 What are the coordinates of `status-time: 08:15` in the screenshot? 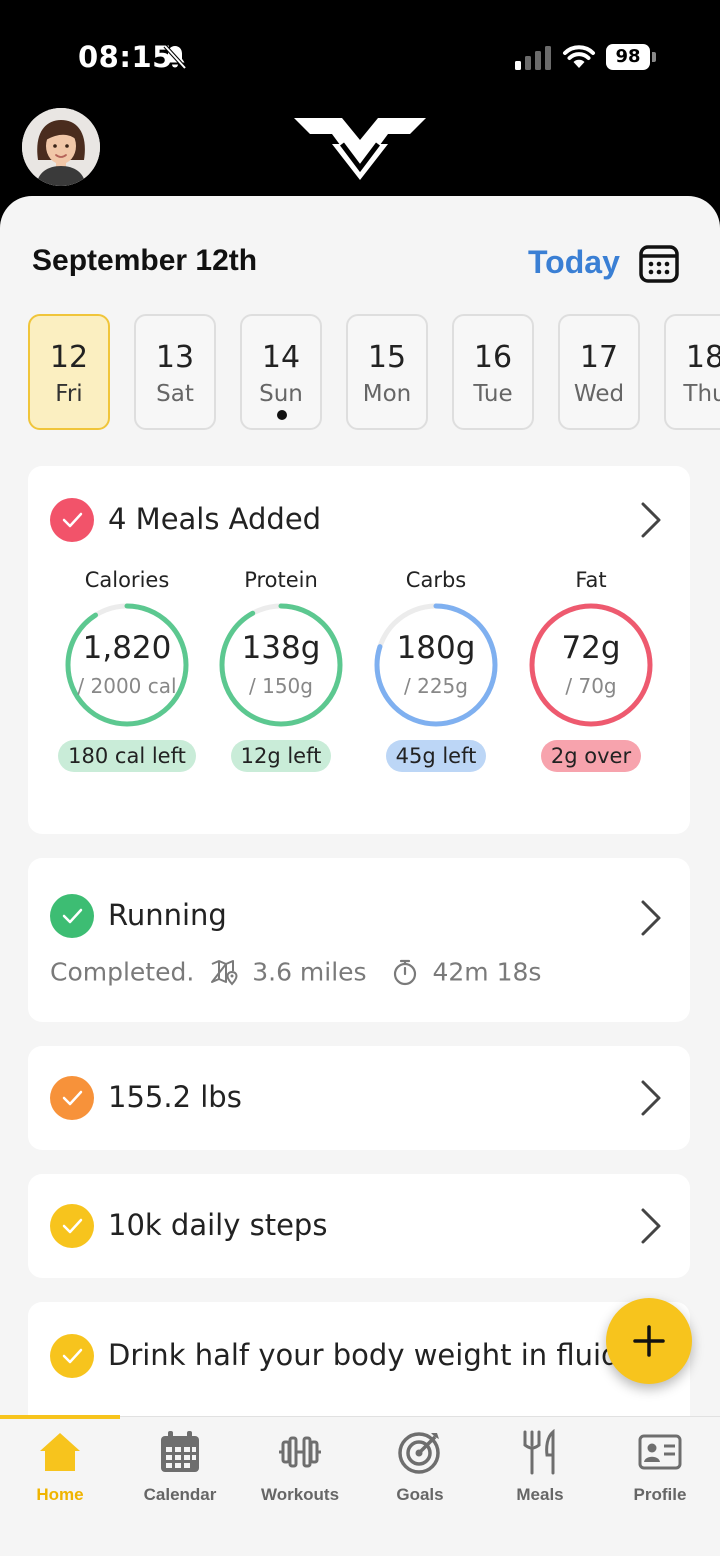 It's located at (125, 57).